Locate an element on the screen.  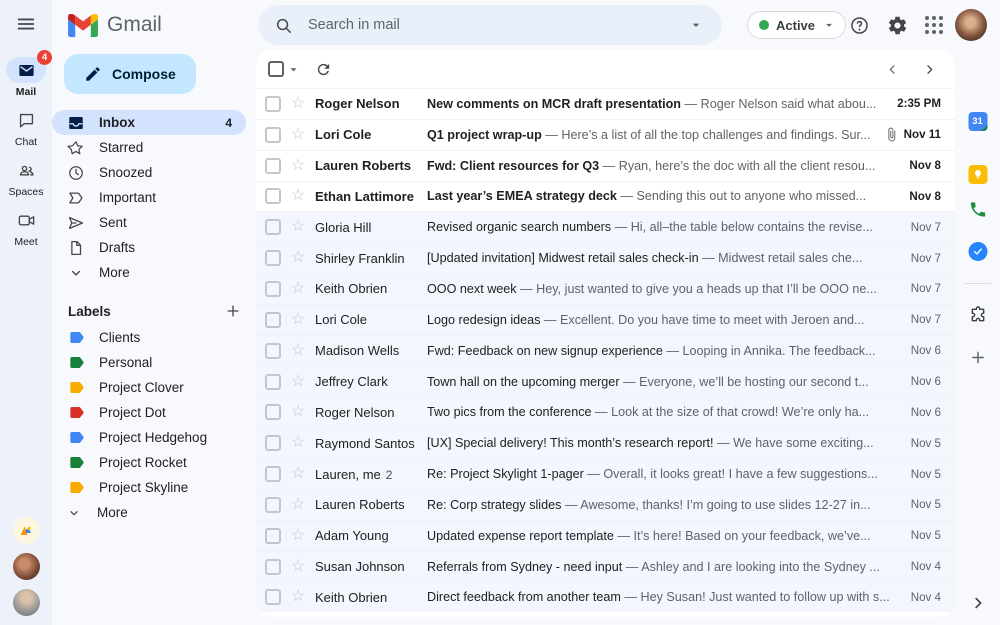
select-all-checkbox is located at coordinates (276, 69).